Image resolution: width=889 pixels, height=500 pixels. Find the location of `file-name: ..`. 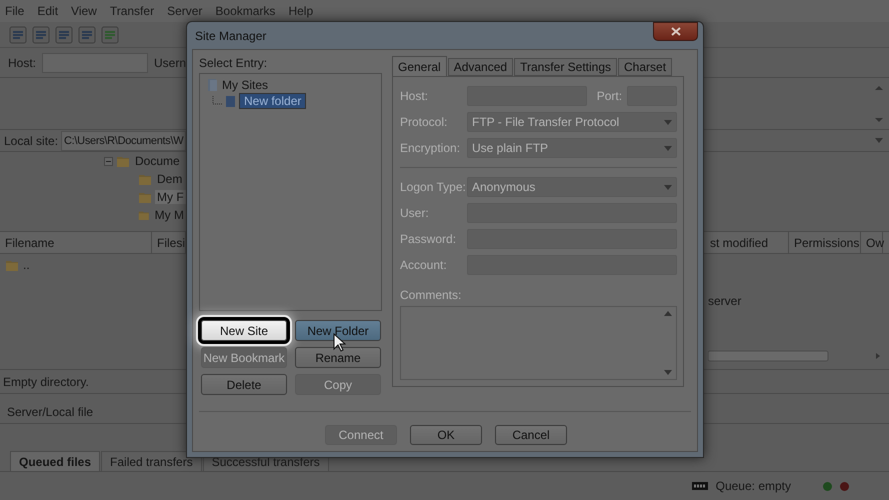

file-name: .. is located at coordinates (26, 265).